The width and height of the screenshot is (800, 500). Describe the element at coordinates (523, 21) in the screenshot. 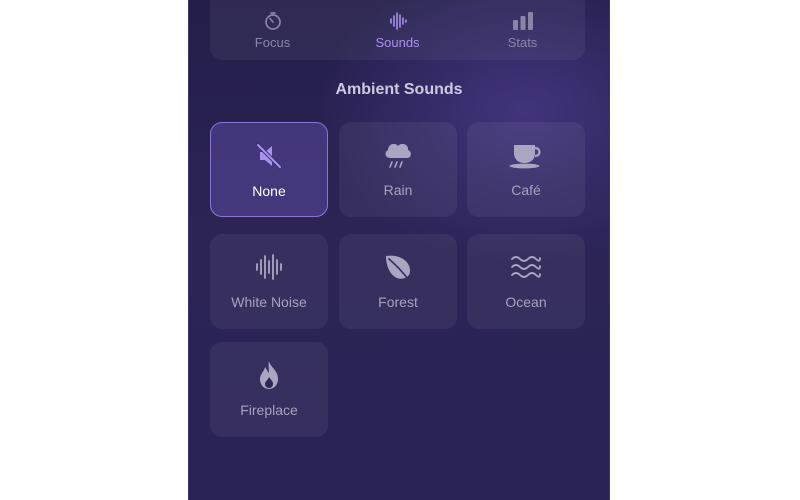

I see `bar-chart-icon` at that location.